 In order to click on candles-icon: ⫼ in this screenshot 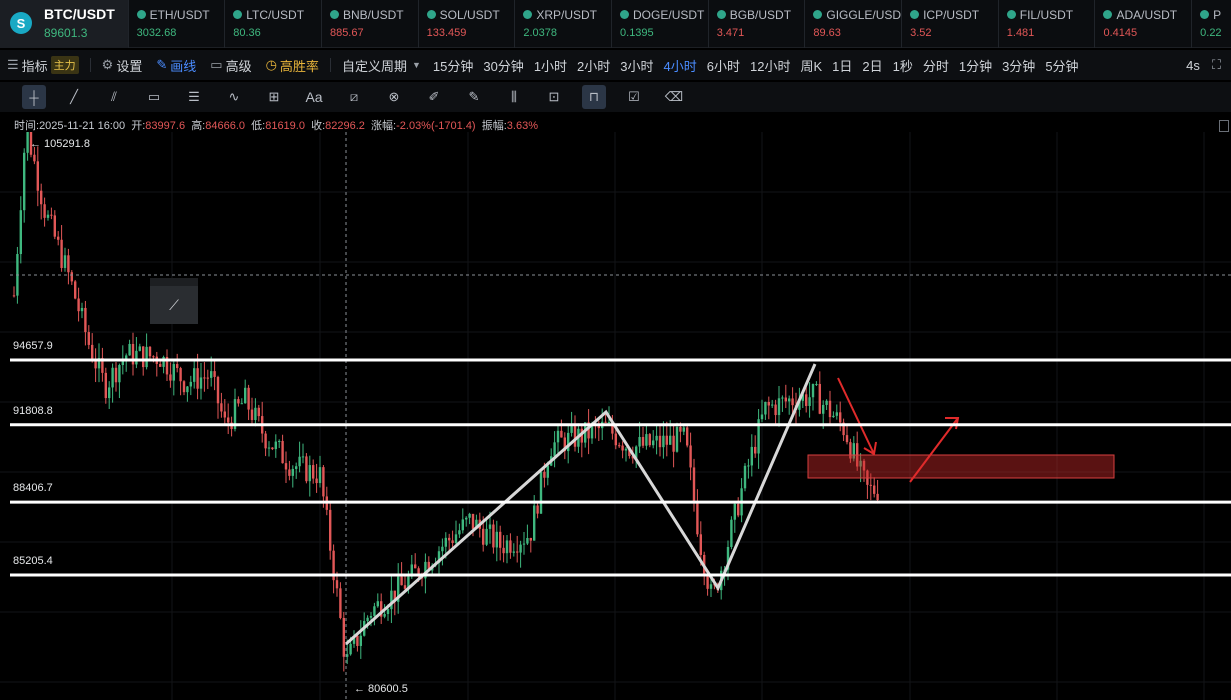, I will do `click(514, 97)`.